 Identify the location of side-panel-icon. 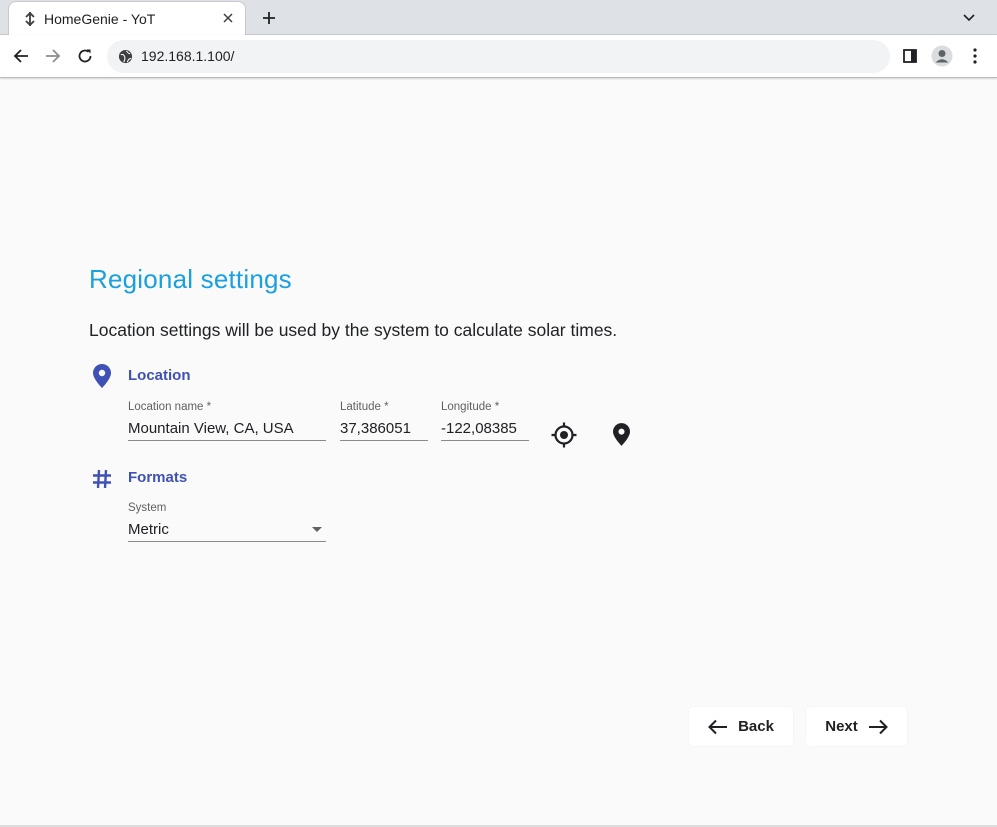
(910, 56).